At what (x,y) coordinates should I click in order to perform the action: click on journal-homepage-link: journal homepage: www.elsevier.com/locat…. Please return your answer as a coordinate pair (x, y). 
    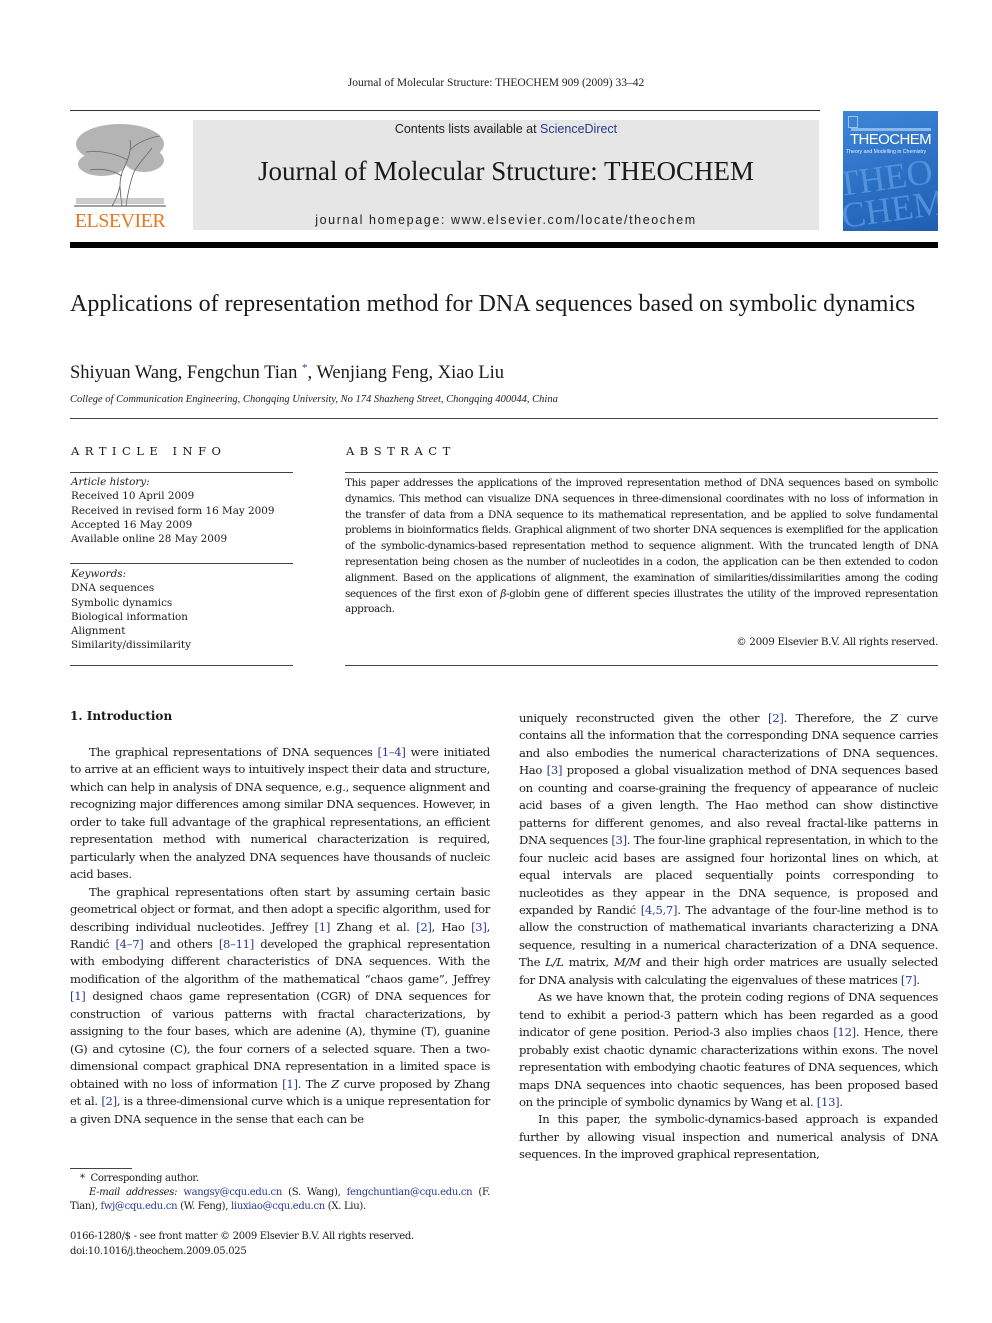
    Looking at the image, I should click on (506, 220).